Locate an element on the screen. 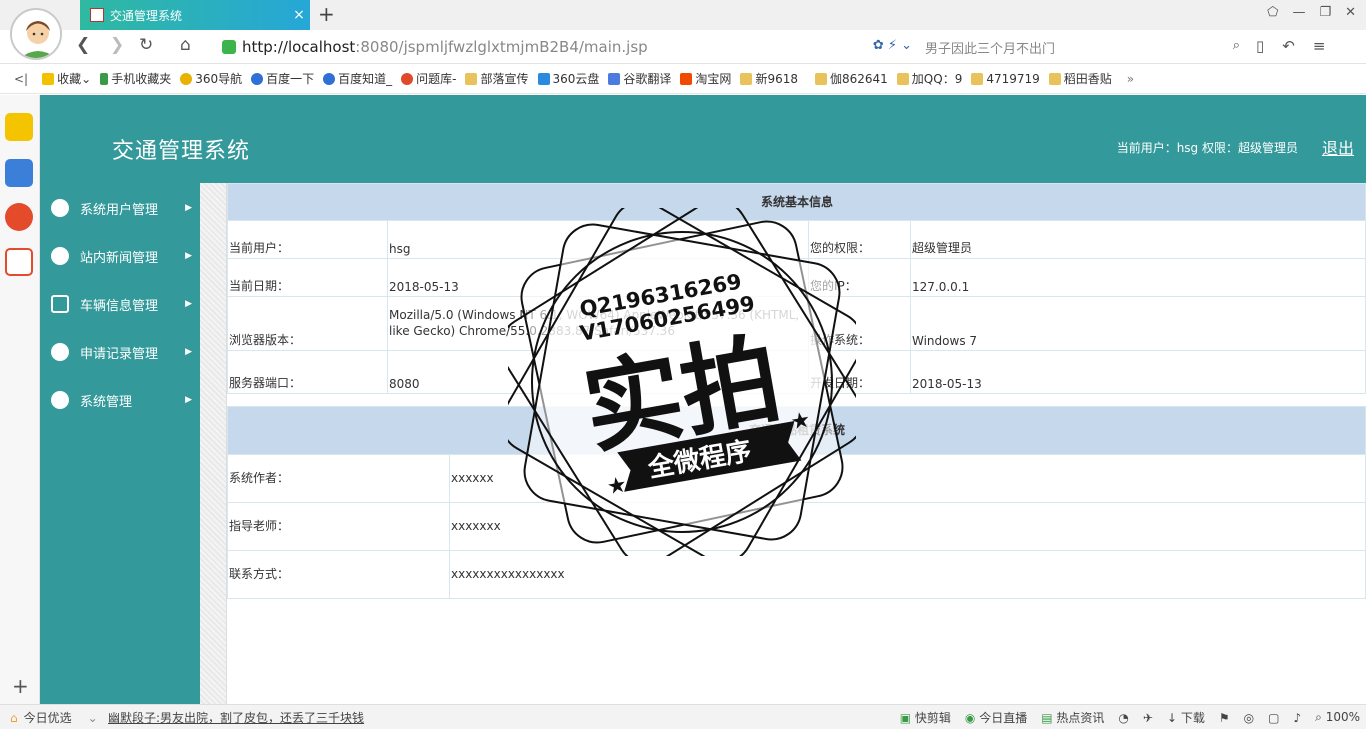  quick-edit-button: ▣ 快剪辑 is located at coordinates (925, 717).